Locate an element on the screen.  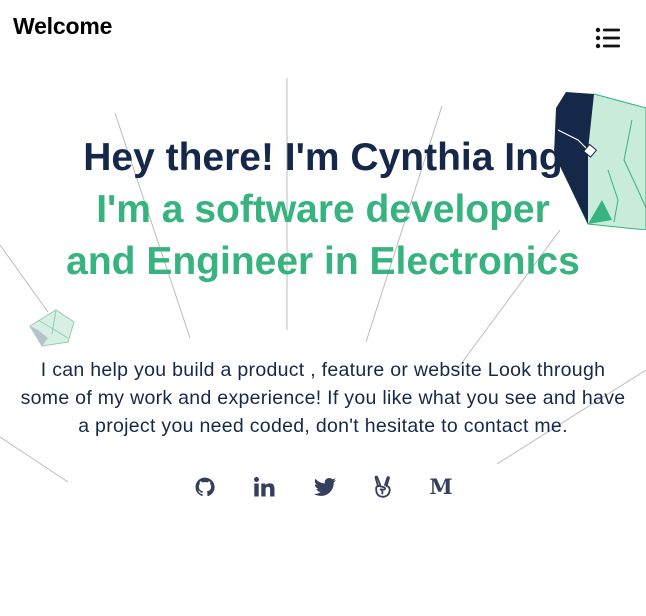
github-link is located at coordinates (205, 487).